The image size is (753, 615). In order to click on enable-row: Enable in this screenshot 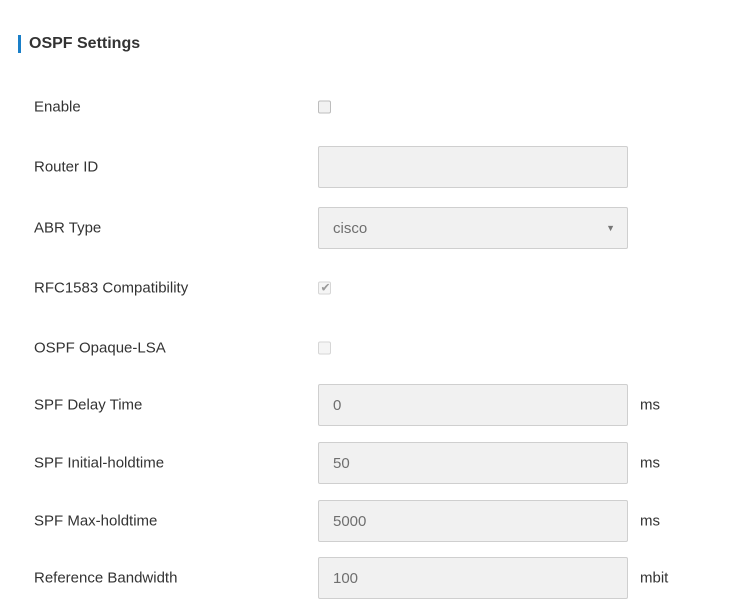, I will do `click(376, 107)`.